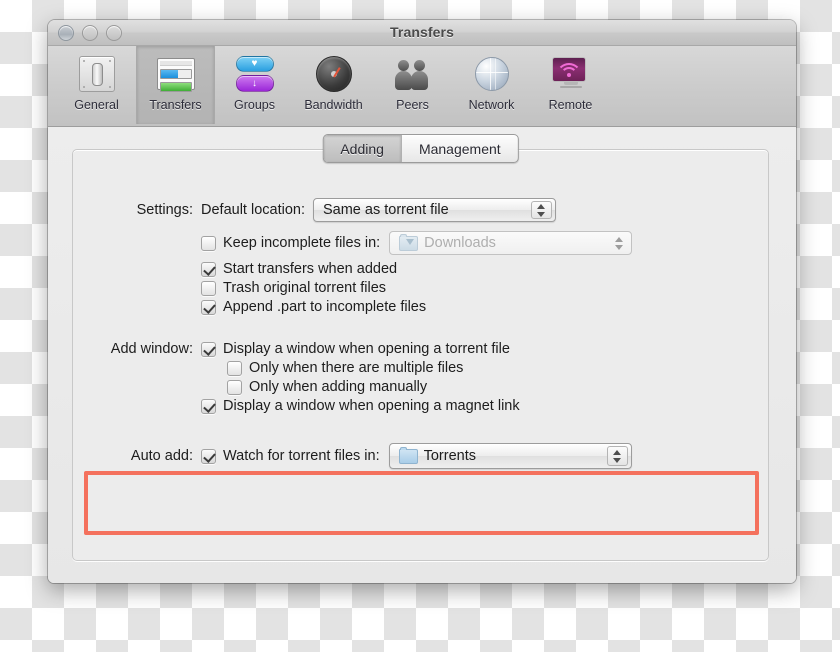 The height and width of the screenshot is (652, 840). I want to click on toolbar-item-groups: ♥ ↓ Groups, so click(254, 85).